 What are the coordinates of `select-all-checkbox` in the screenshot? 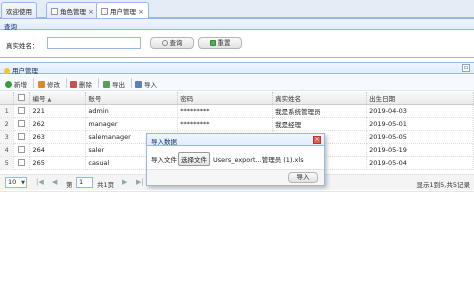 It's located at (22, 98).